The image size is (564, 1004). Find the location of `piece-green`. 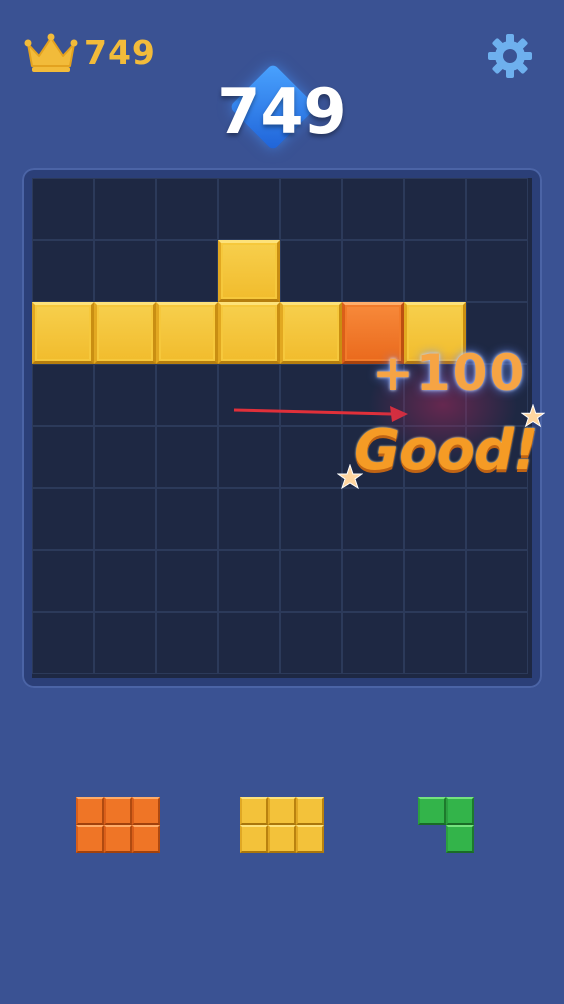

piece-green is located at coordinates (446, 825).